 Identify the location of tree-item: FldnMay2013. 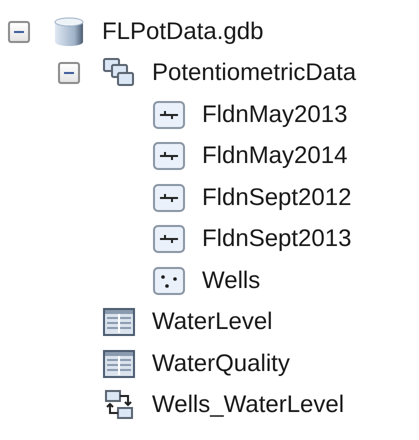
(275, 114).